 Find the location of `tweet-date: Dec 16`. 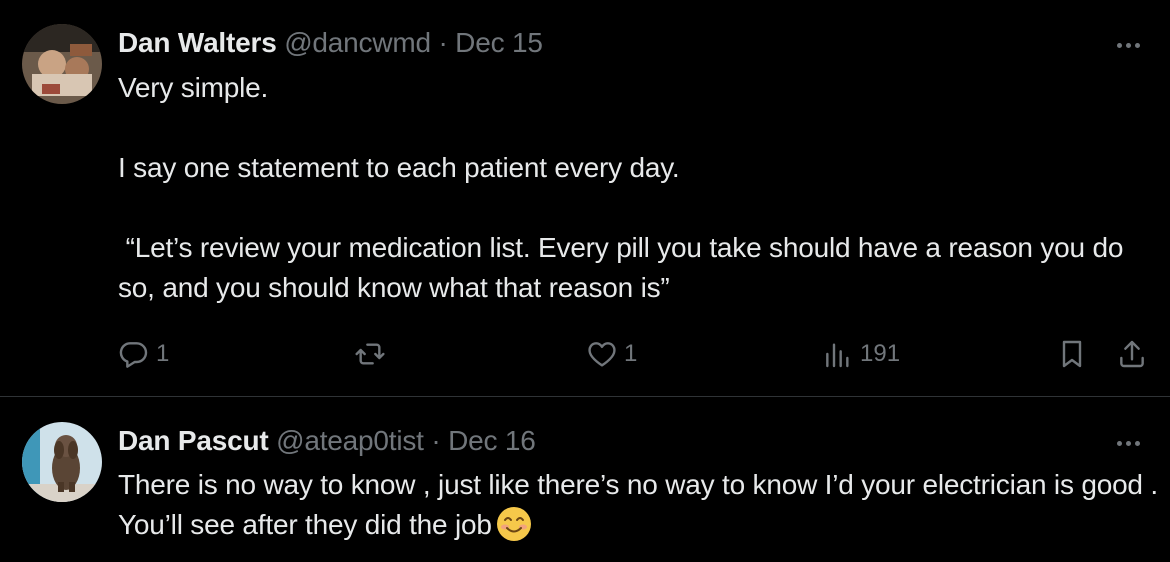

tweet-date: Dec 16 is located at coordinates (492, 440).